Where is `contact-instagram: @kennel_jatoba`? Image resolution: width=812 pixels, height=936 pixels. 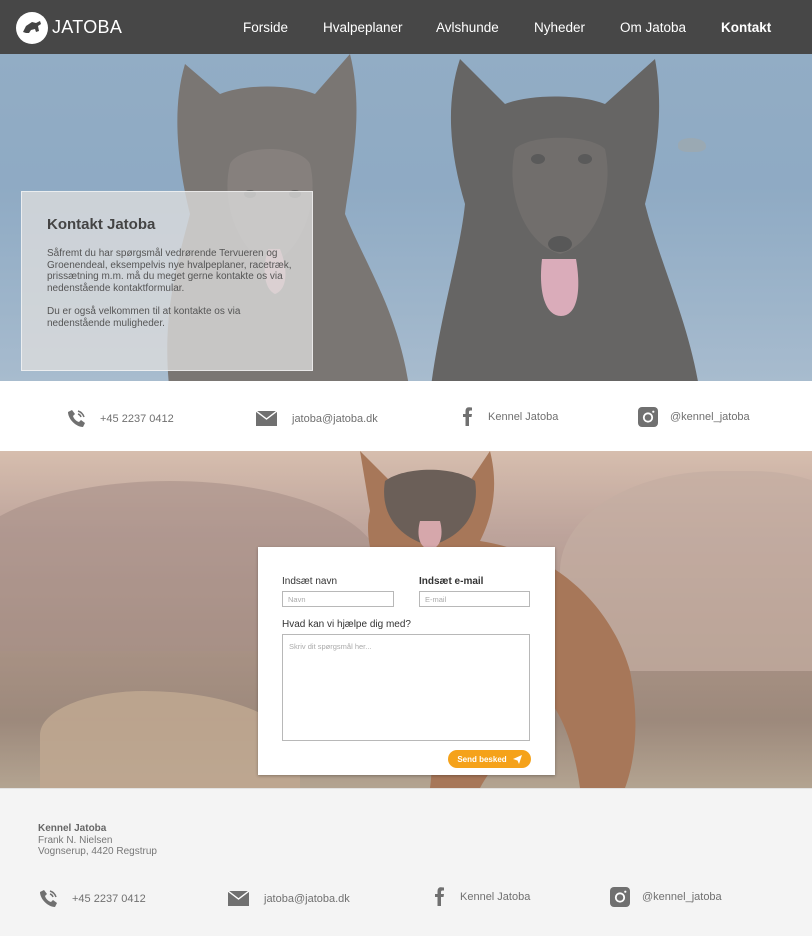 contact-instagram: @kennel_jatoba is located at coordinates (694, 417).